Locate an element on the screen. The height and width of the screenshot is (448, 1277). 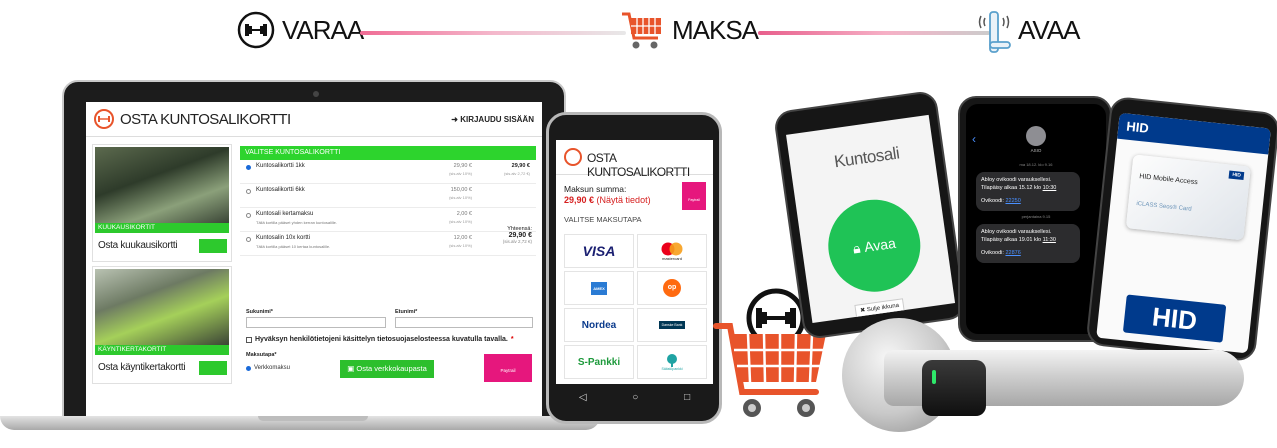
kuntosali-phone: Kuntosali 🔒︎ Avaa ✖ Sulje ikkuna is located at coordinates (870, 215).